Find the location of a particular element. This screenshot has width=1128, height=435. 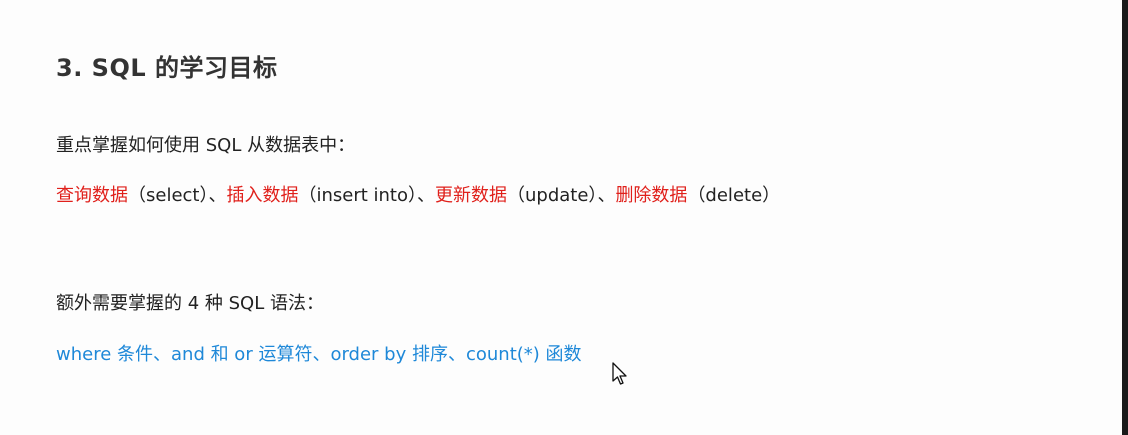

extra-intro-text: 额外需要掌握的 4 种 SQL 语法： is located at coordinates (190, 303).